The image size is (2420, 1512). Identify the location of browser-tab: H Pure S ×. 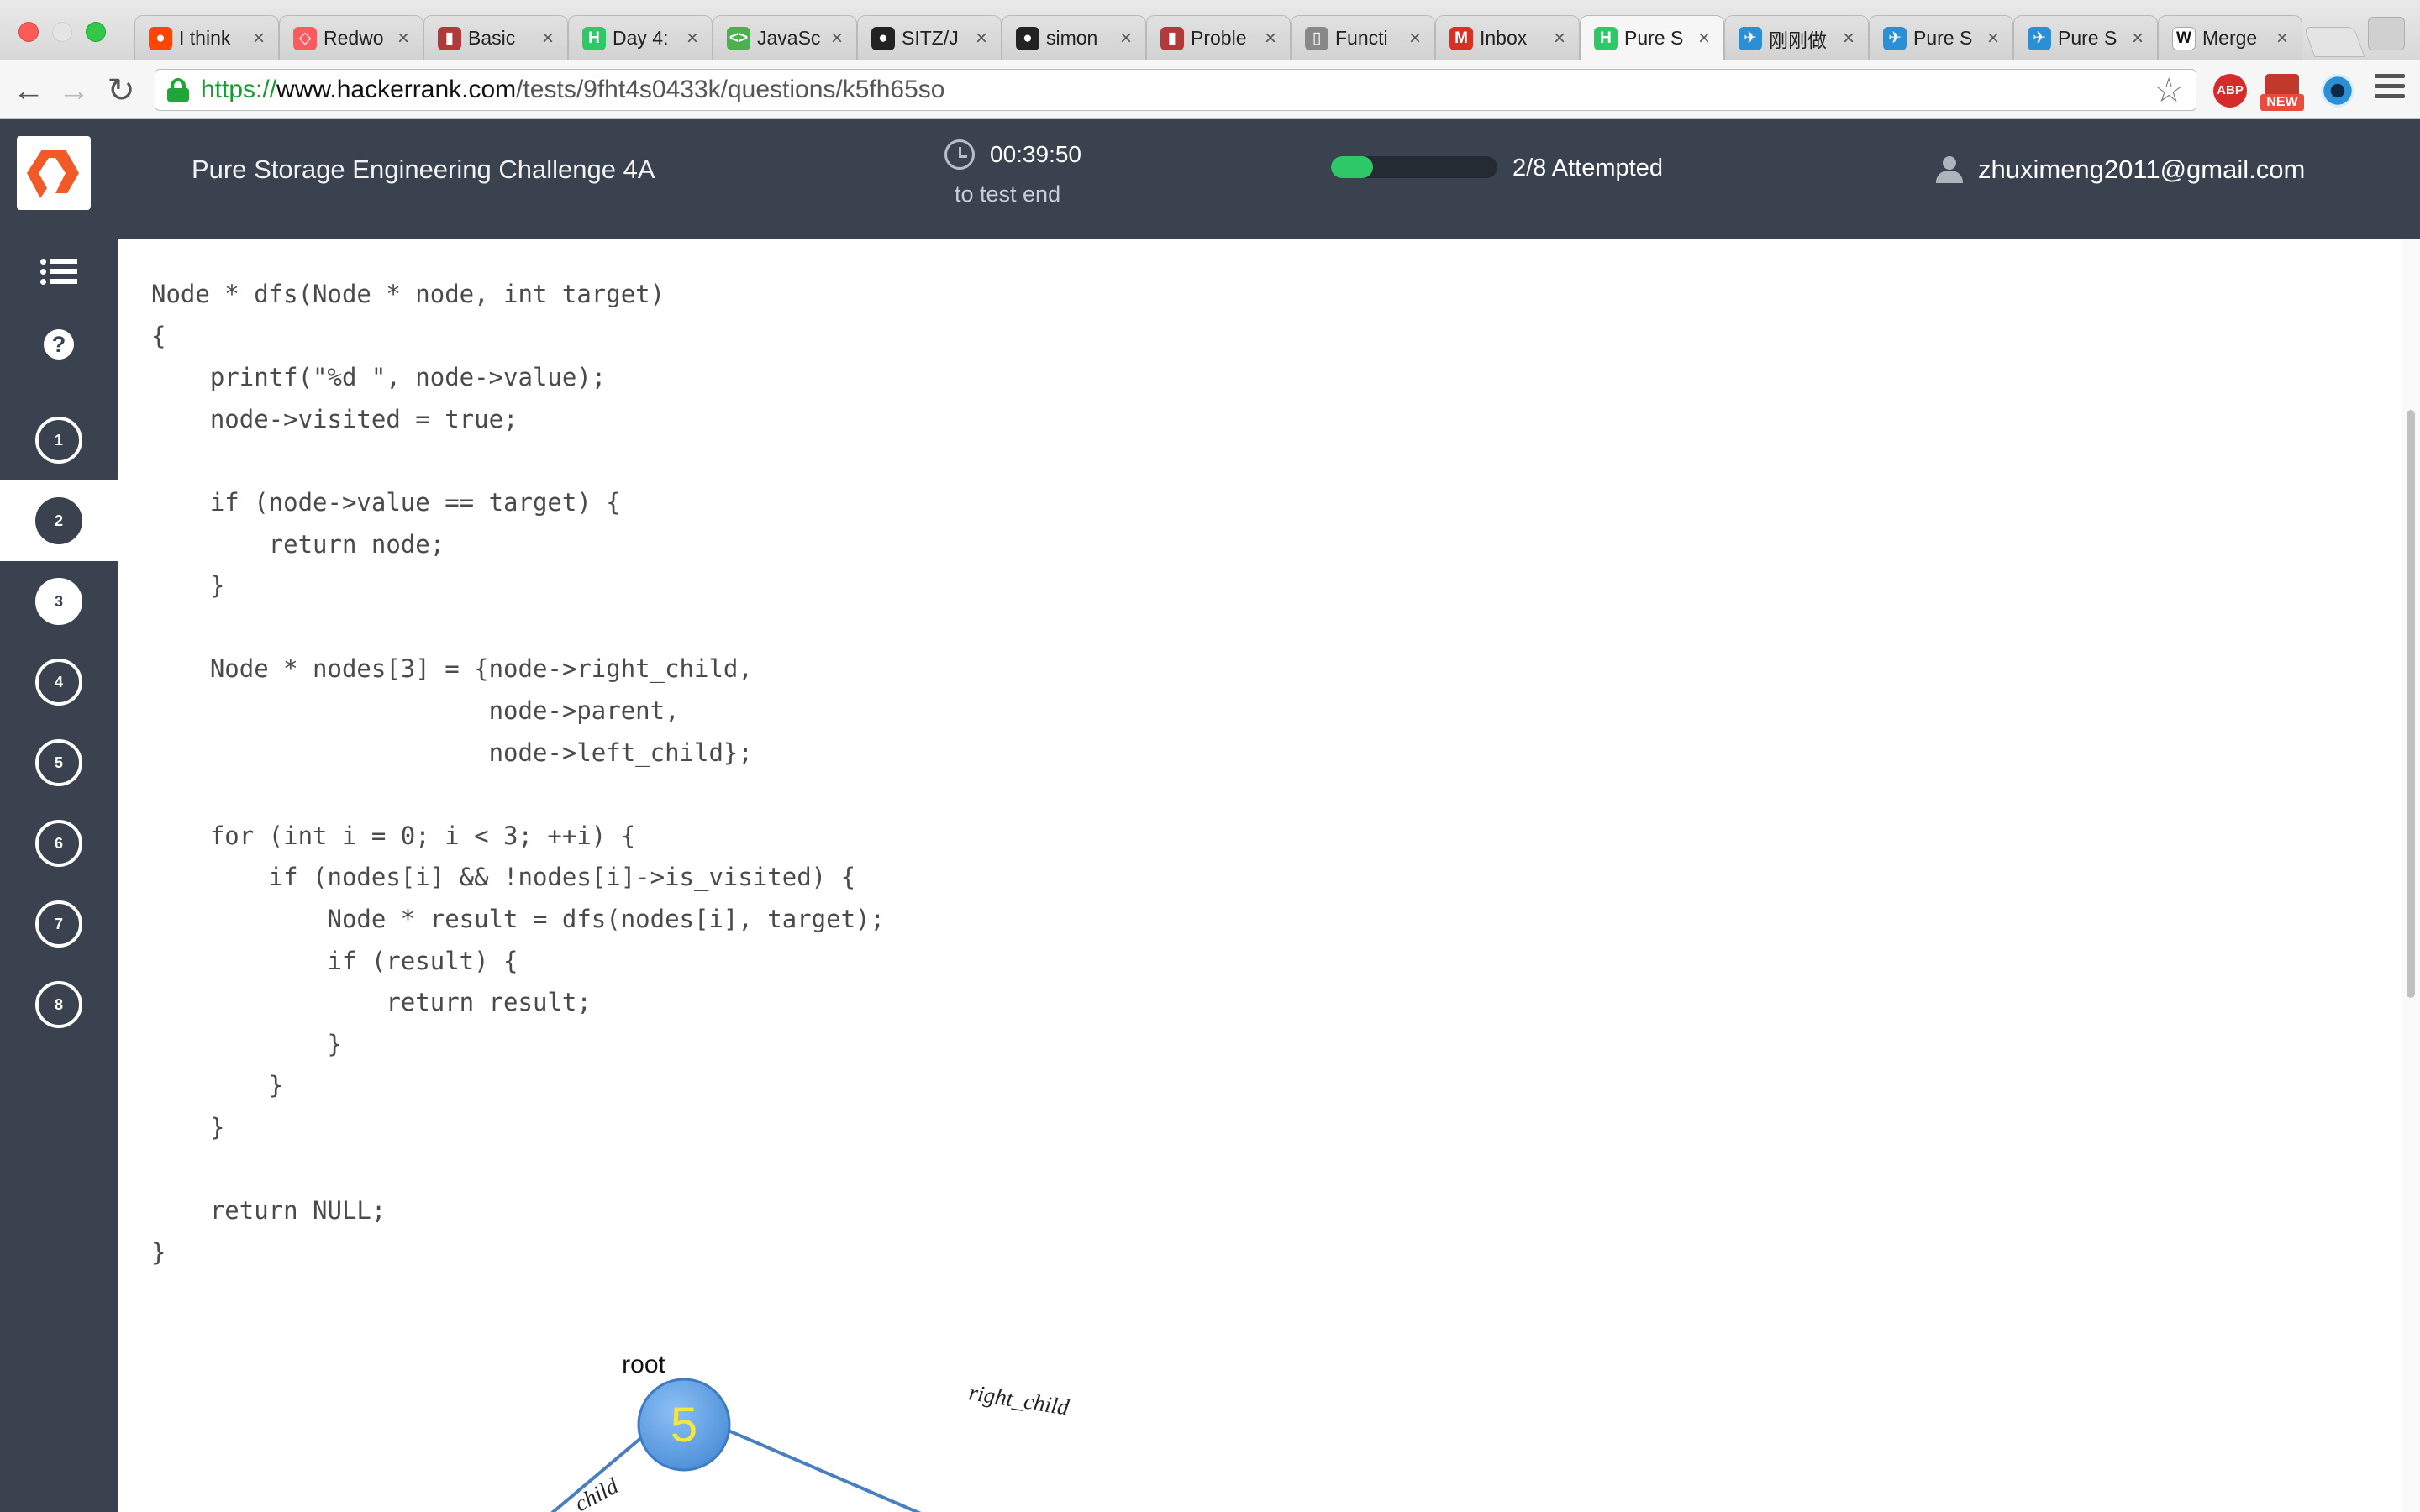
(1652, 37).